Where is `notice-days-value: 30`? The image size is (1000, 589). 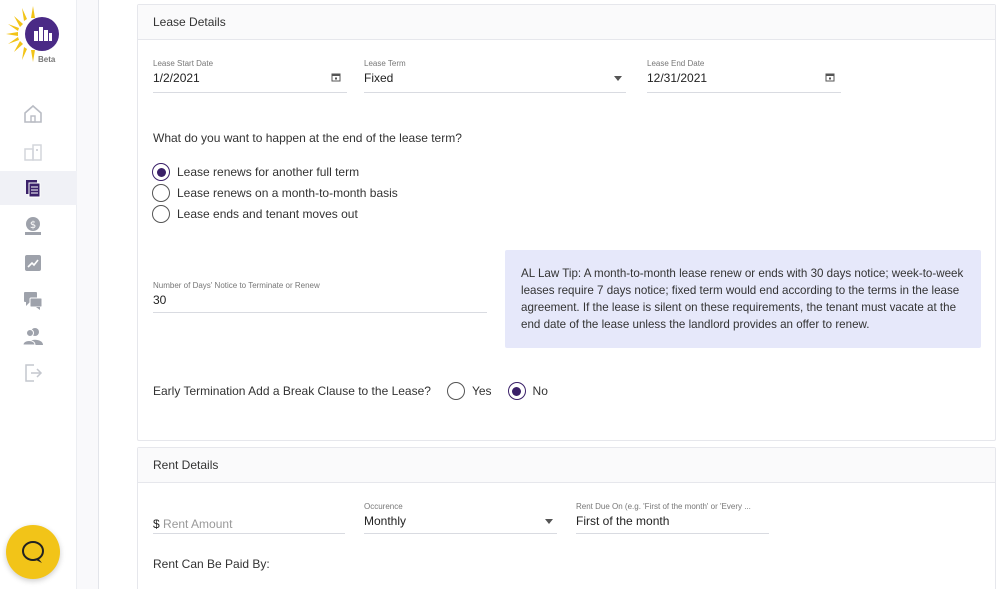 notice-days-value: 30 is located at coordinates (160, 300).